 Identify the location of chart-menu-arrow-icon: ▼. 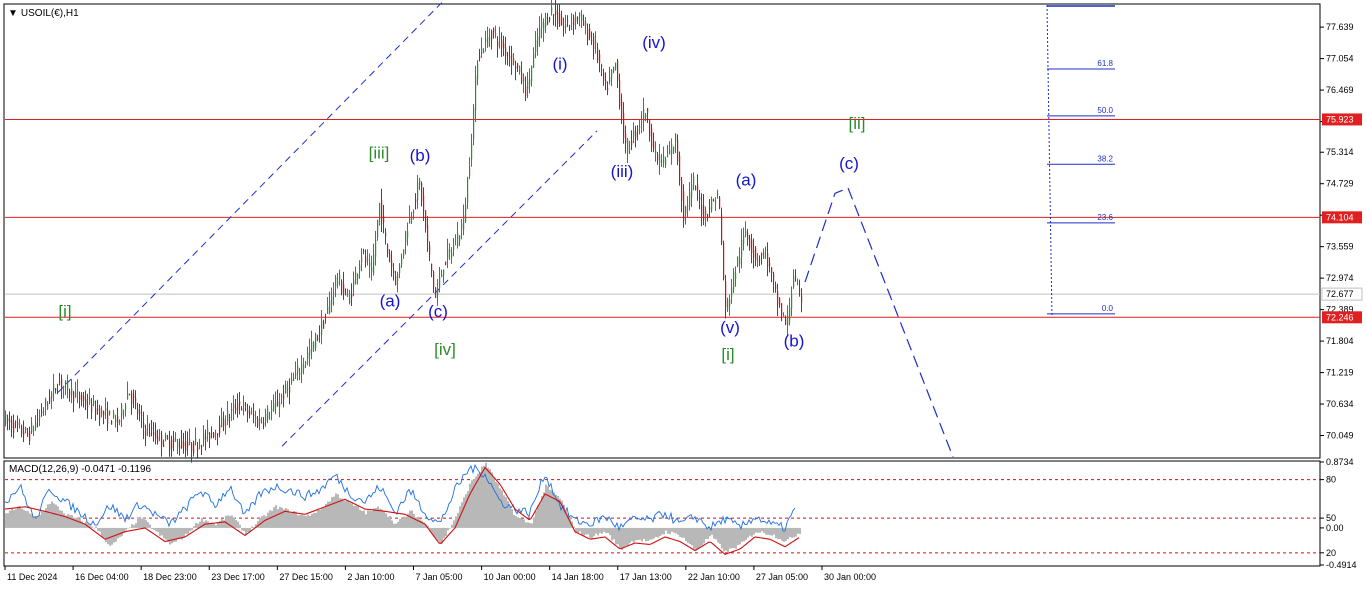
(13, 13).